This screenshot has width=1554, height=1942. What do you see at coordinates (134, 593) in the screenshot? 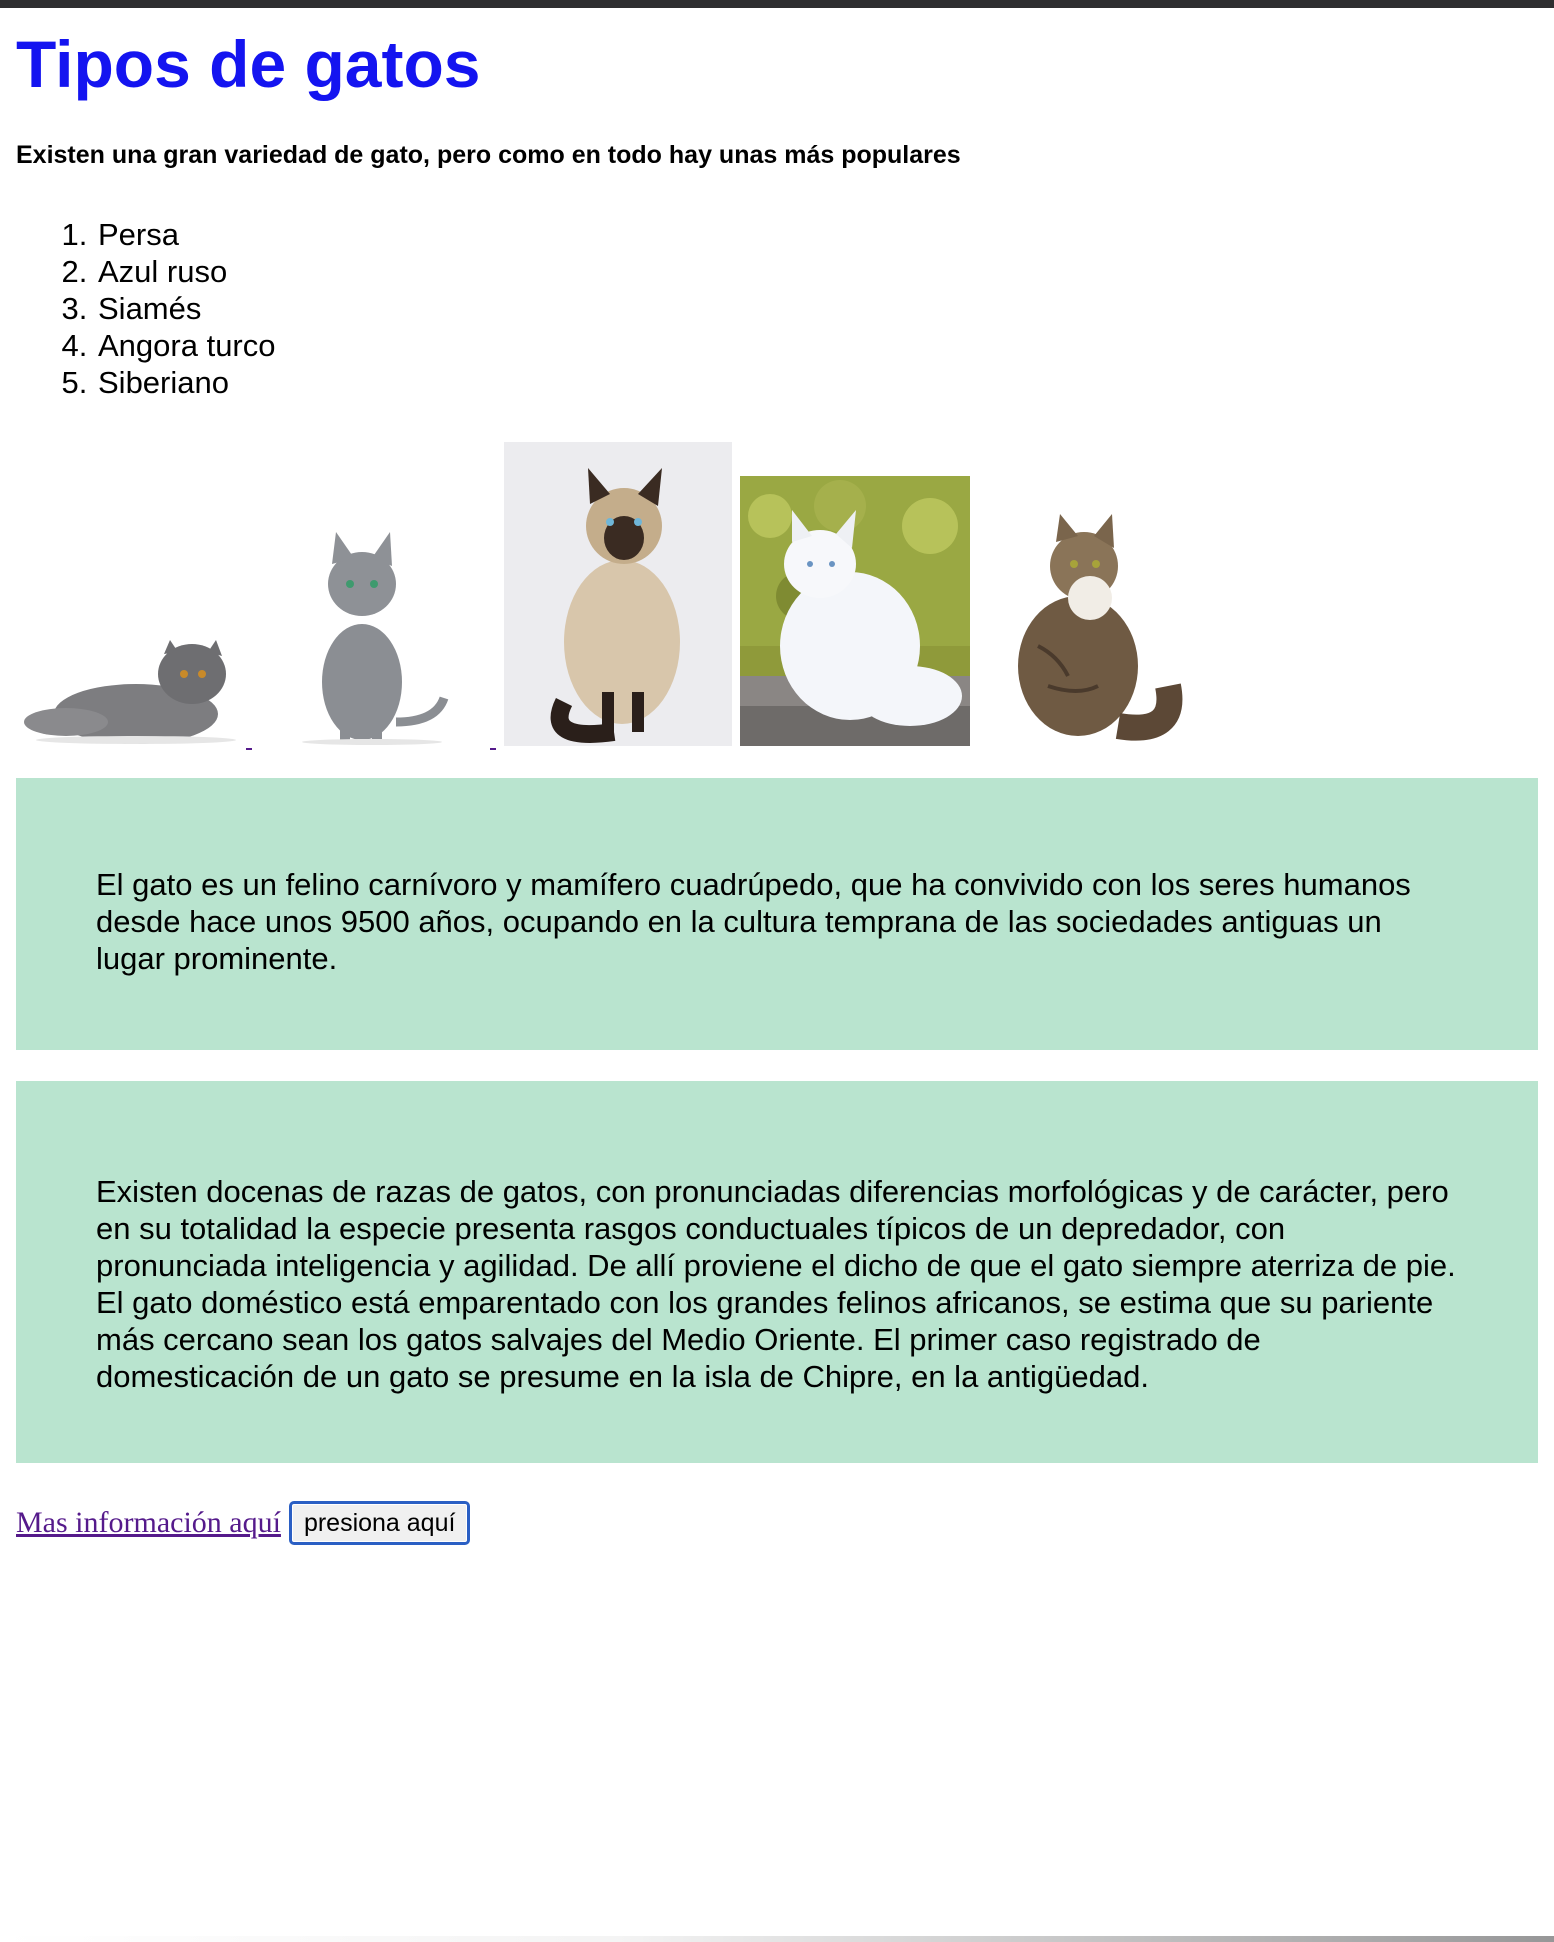
I see `persian-cat-link` at bounding box center [134, 593].